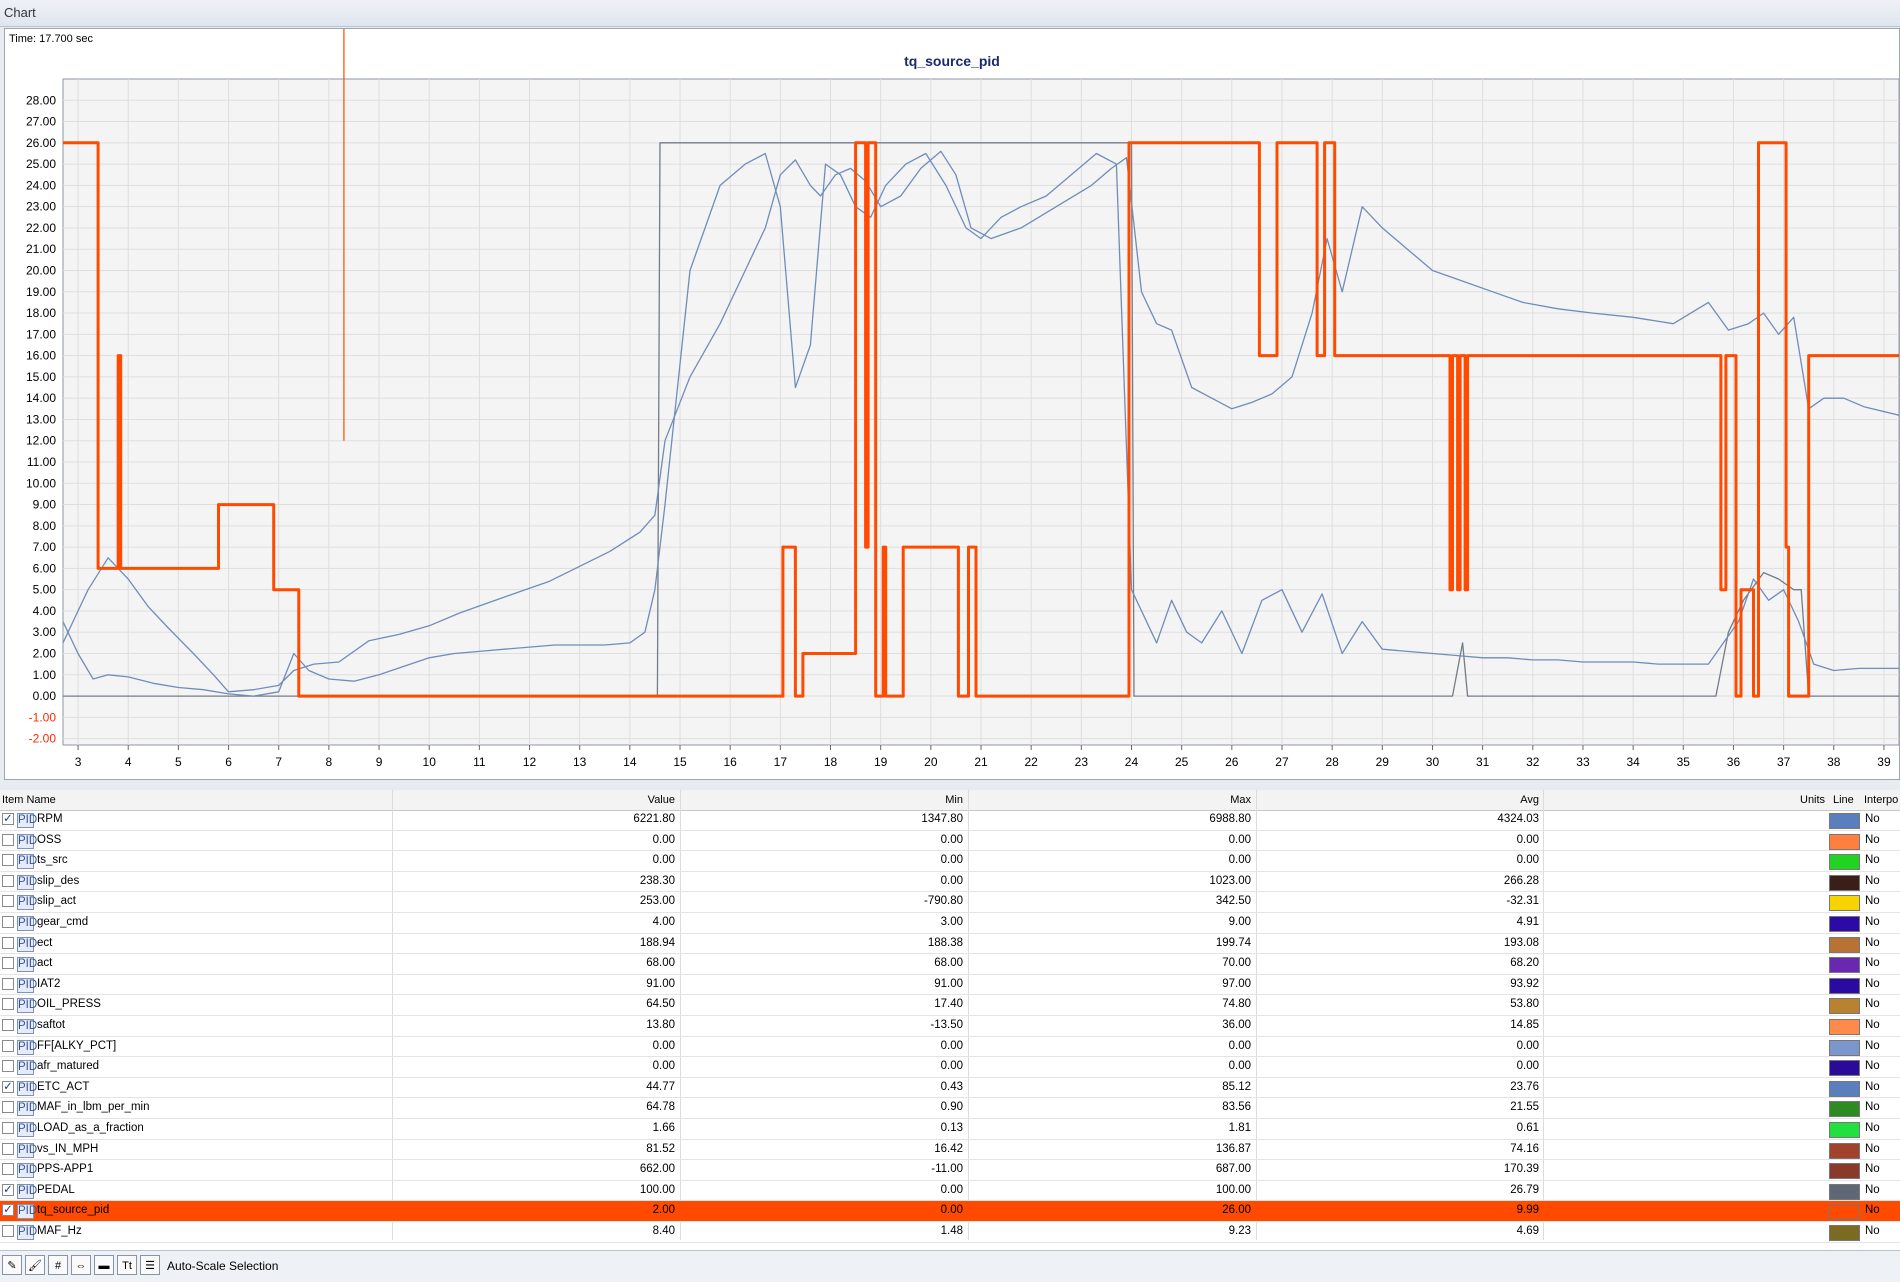 The width and height of the screenshot is (1900, 1282). Describe the element at coordinates (950, 1088) in the screenshot. I see `table-row: ✓ PID ETC_ACT 44.77 0.43 85.12 23.76 No` at that location.